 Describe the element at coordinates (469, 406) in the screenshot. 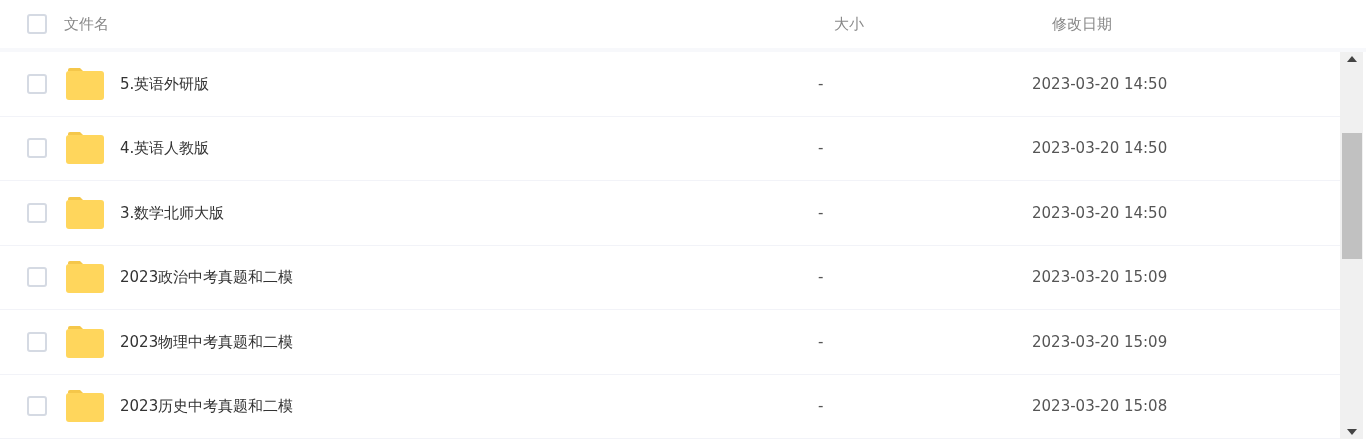

I see `file-name: 2023历史中考真题和二模` at that location.